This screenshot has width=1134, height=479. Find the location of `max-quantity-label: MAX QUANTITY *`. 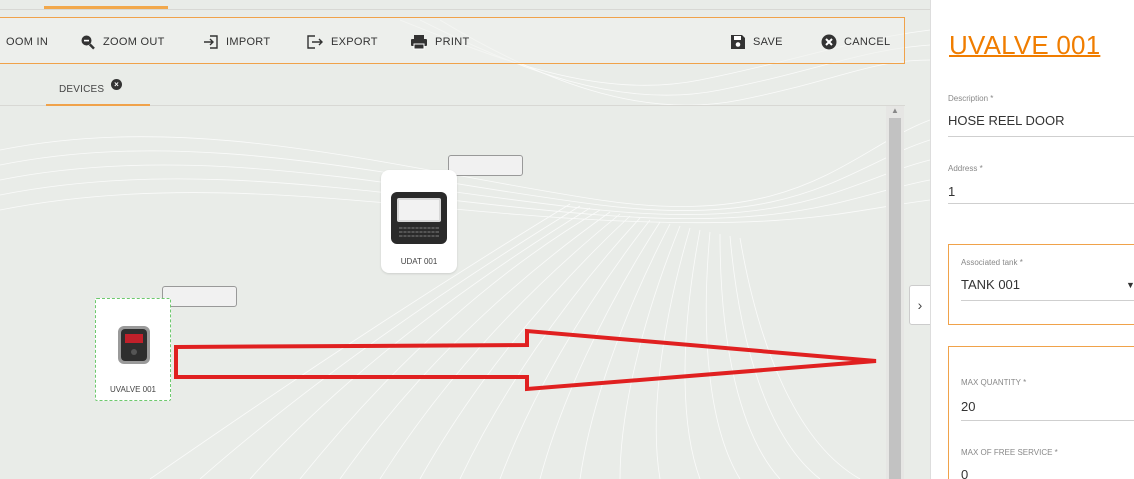

max-quantity-label: MAX QUANTITY * is located at coordinates (994, 382).